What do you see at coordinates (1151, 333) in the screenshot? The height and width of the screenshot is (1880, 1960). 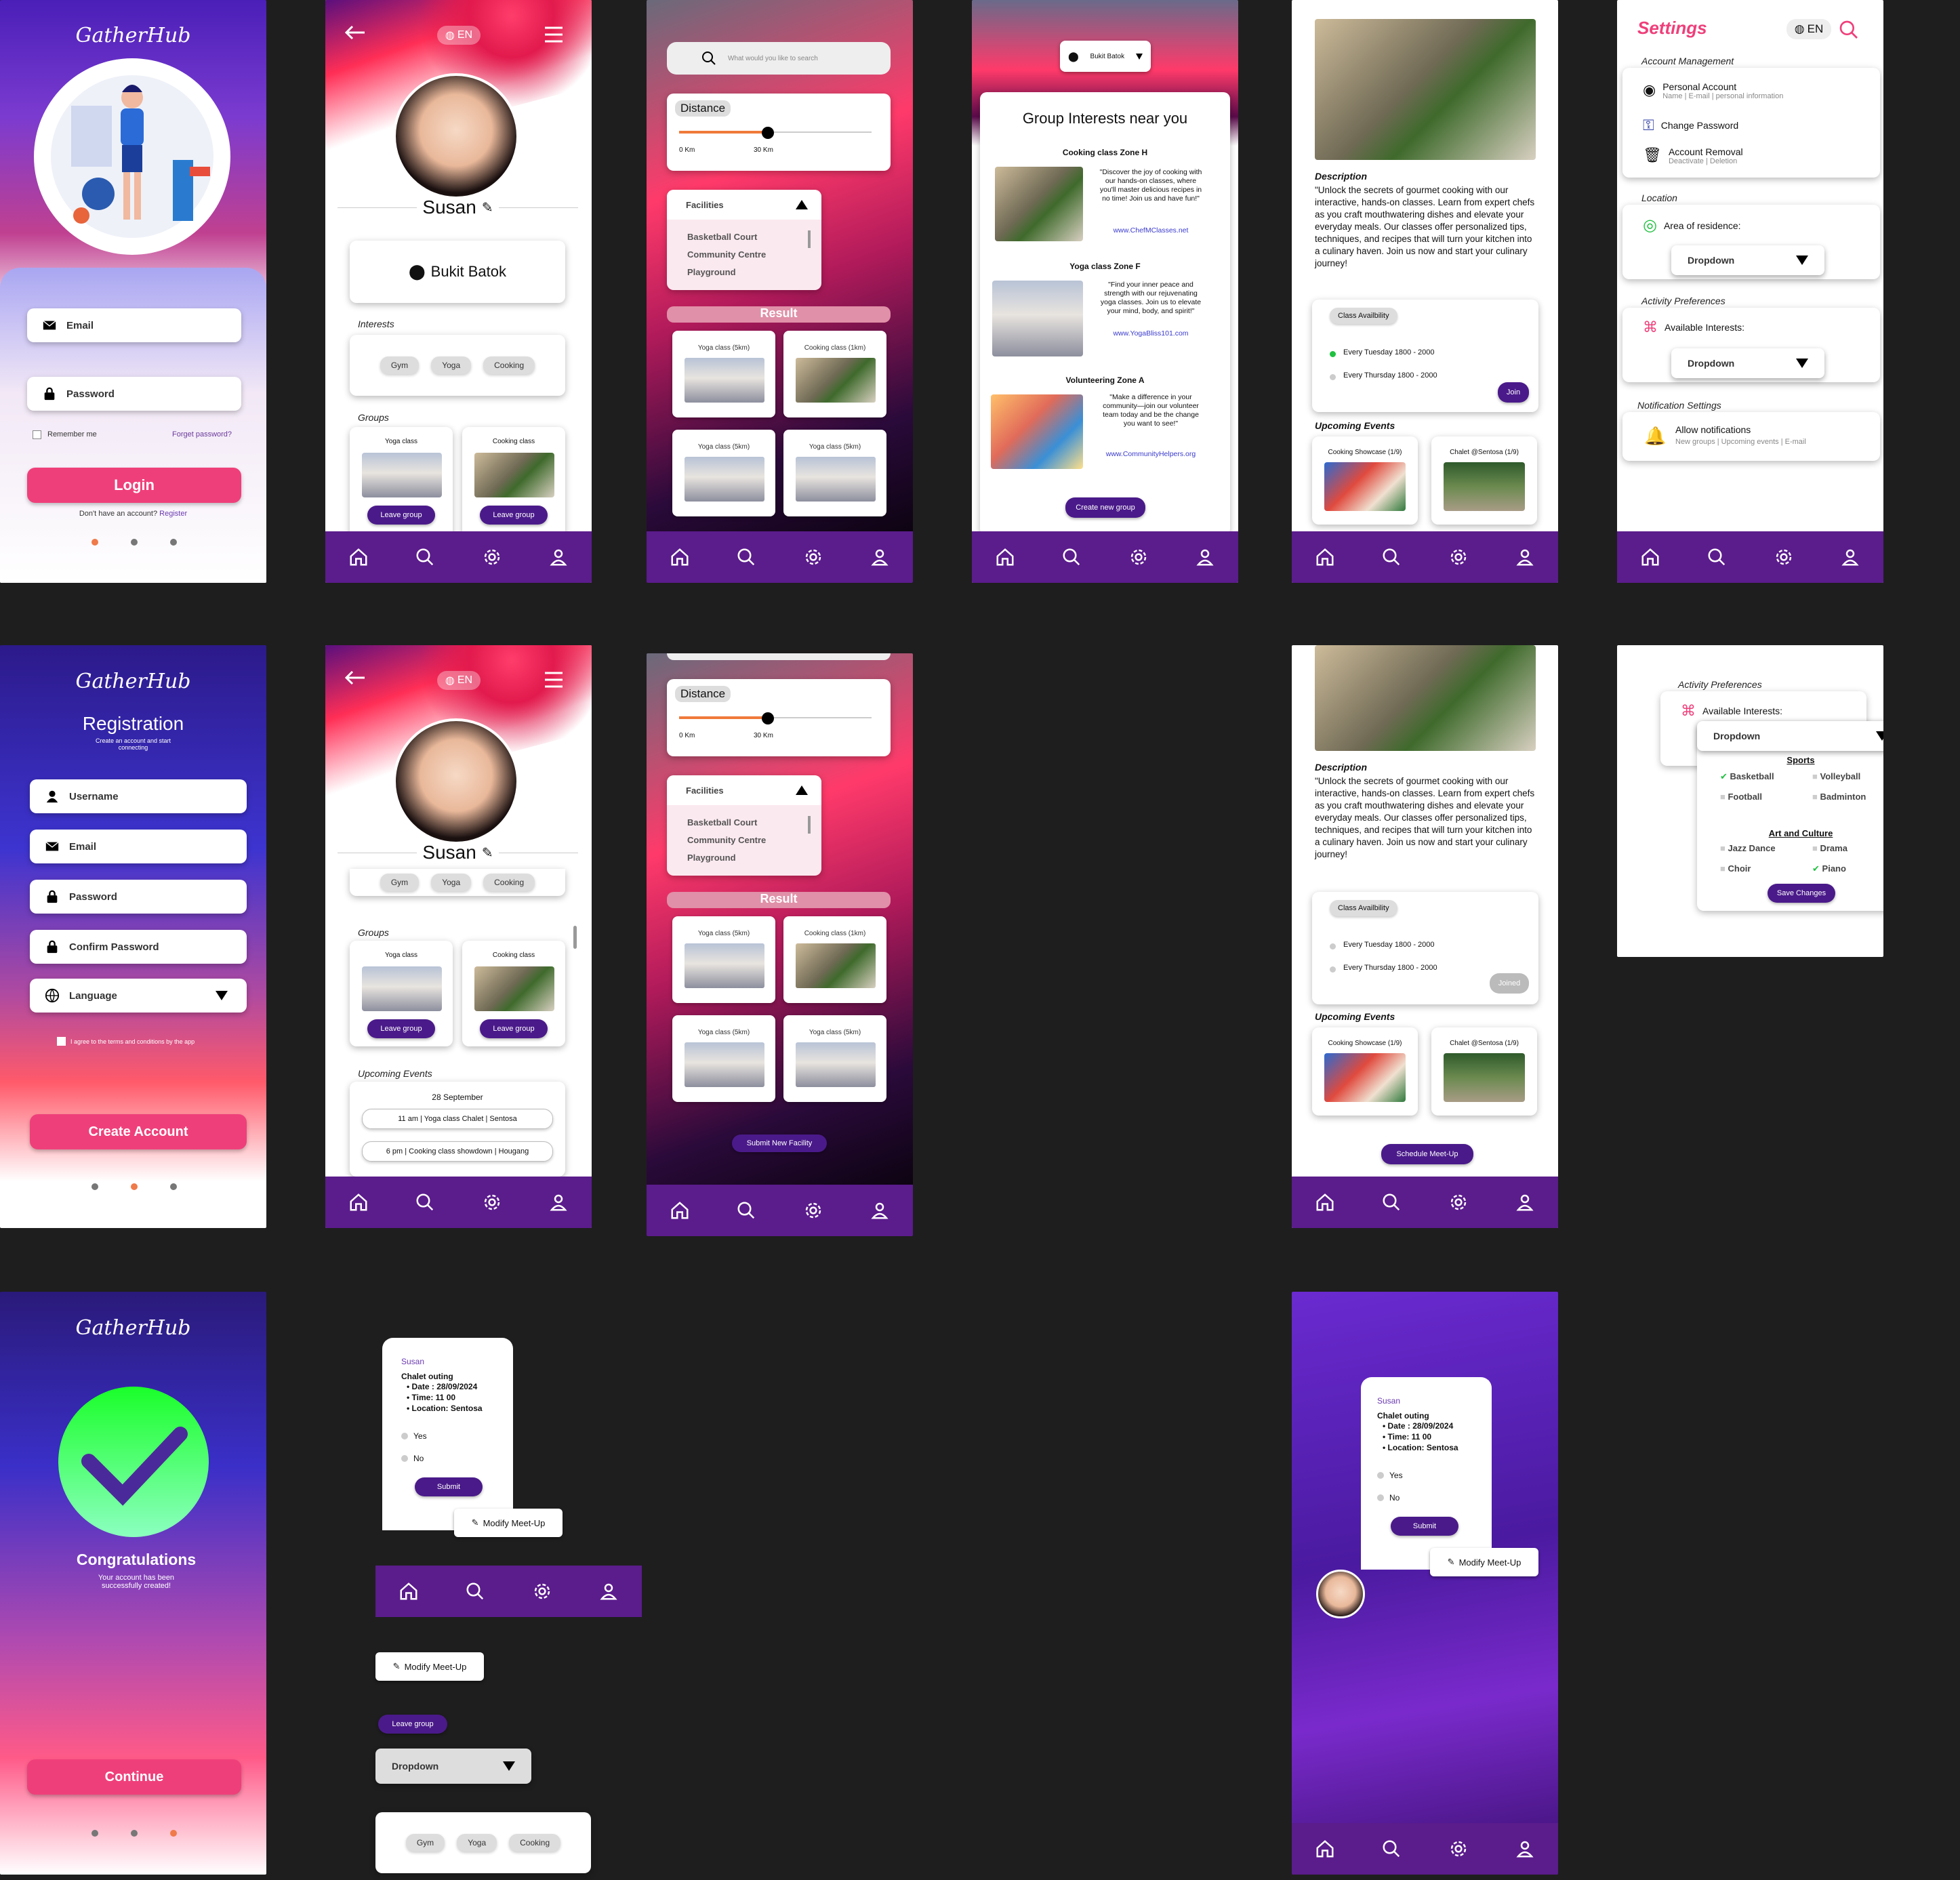 I see `group-item-link: www.YogaBliss101.com` at bounding box center [1151, 333].